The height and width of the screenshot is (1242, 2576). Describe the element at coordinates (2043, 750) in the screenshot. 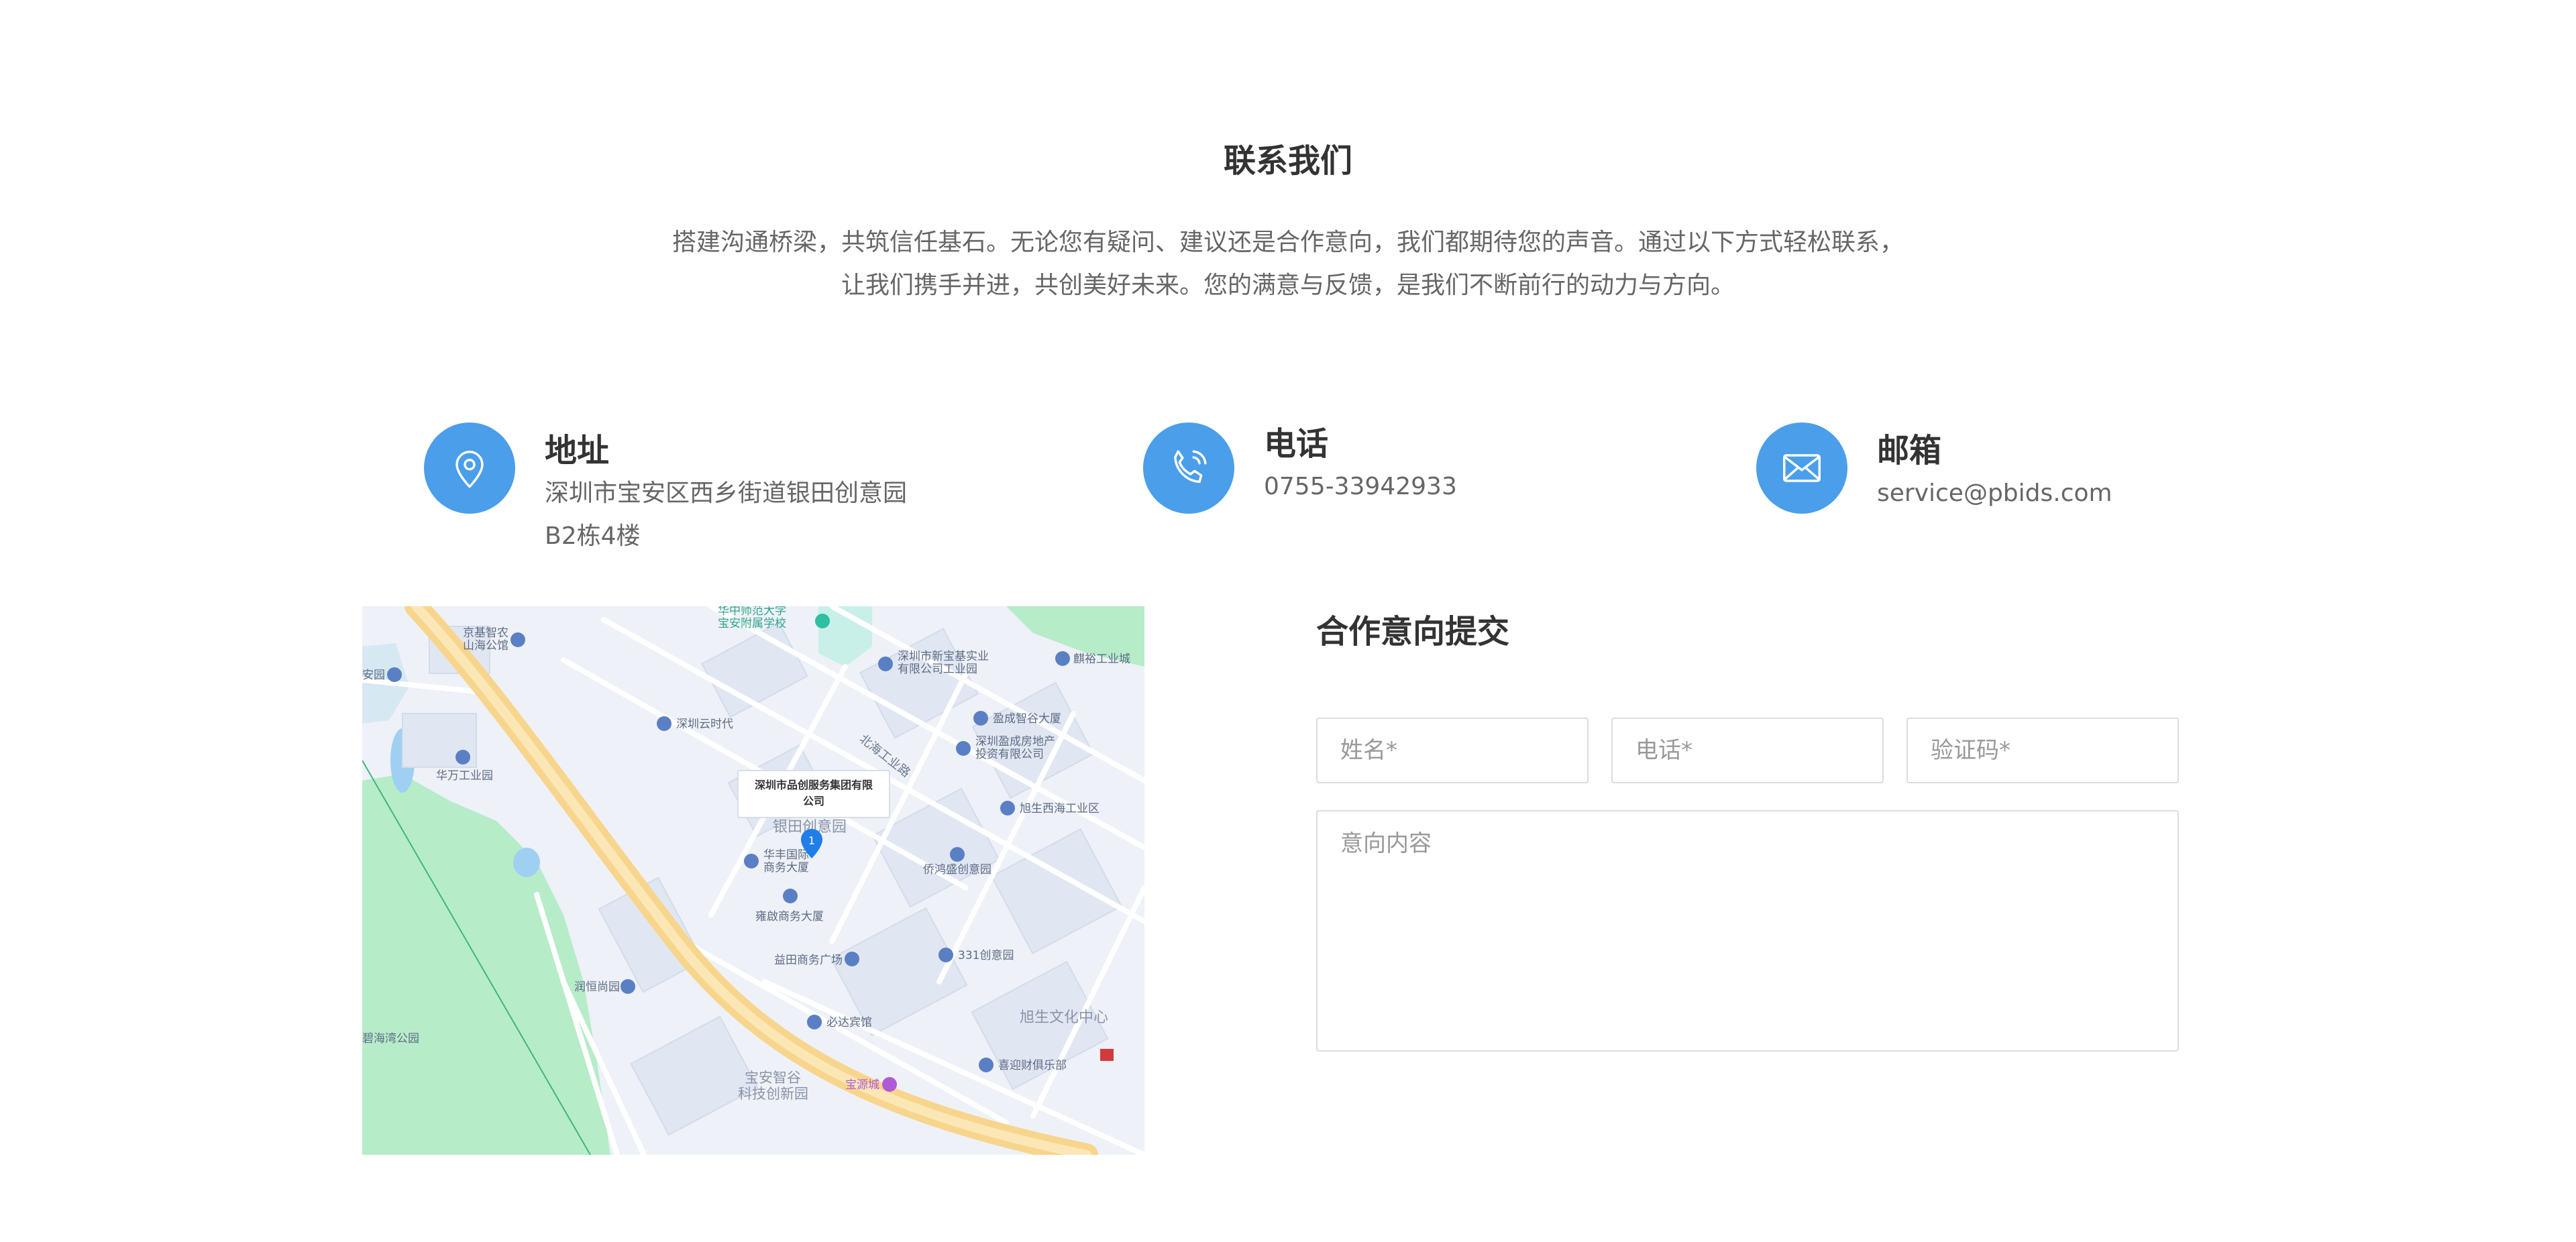

I see `captcha-field` at that location.